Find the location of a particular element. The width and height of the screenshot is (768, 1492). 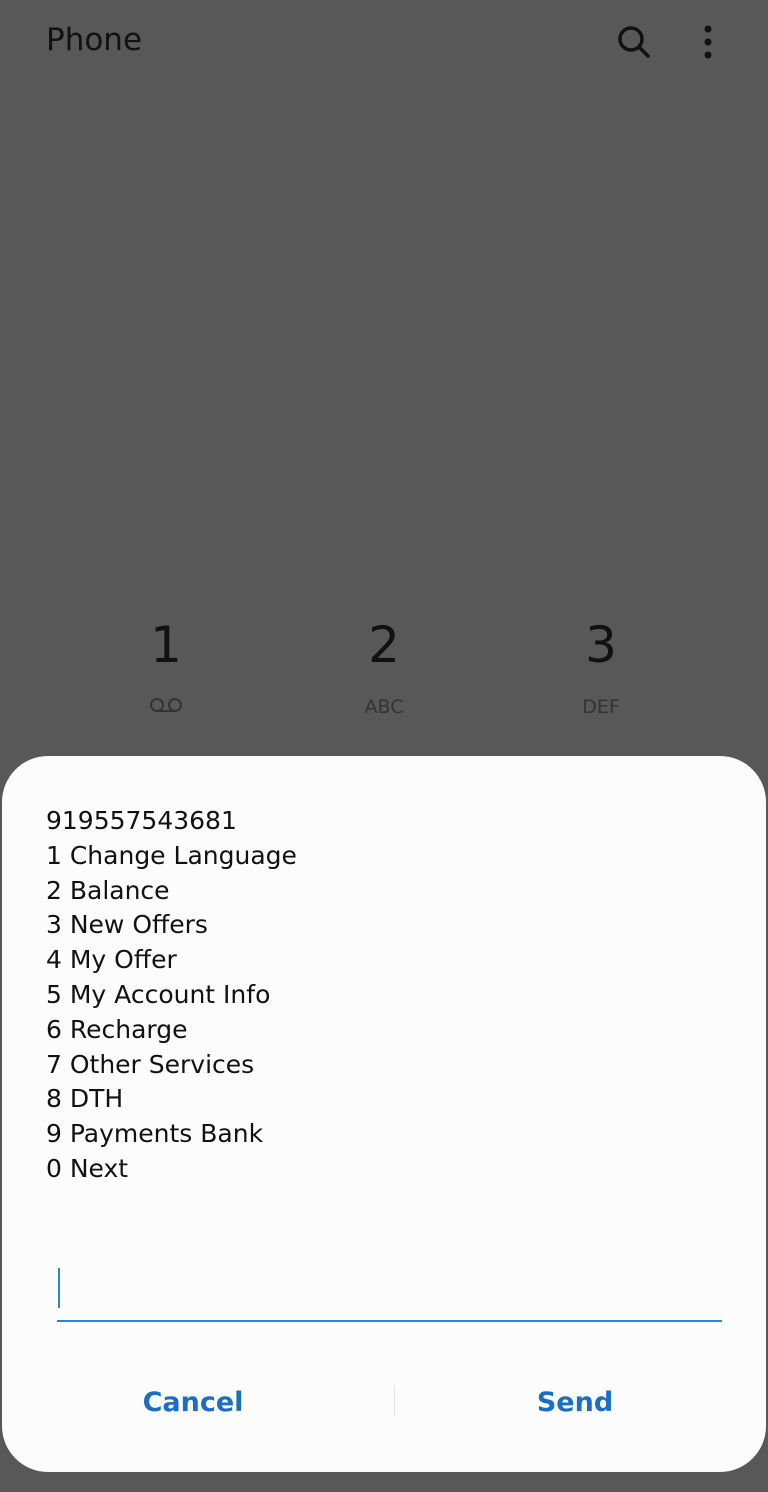

search-icon is located at coordinates (634, 42).